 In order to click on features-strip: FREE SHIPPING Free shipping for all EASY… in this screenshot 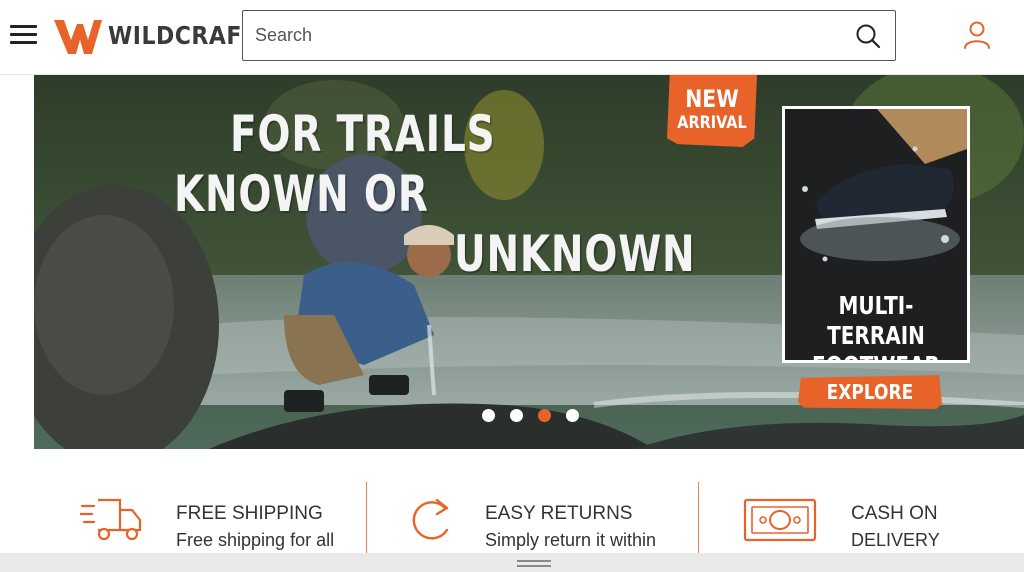, I will do `click(512, 512)`.